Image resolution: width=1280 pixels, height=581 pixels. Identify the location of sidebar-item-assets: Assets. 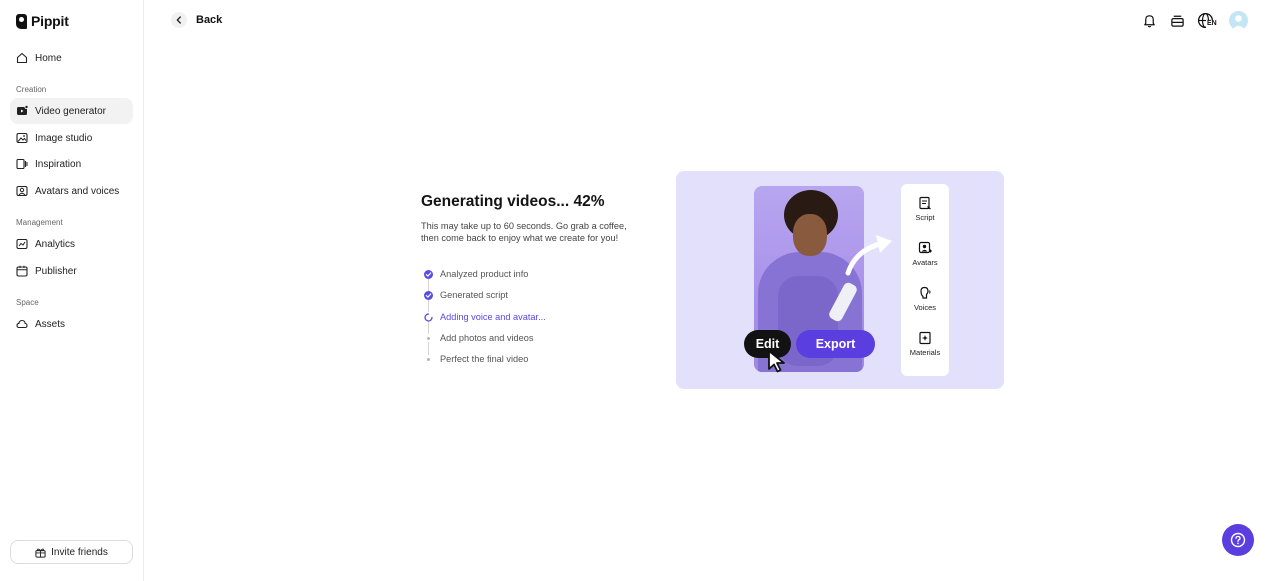
(71, 324).